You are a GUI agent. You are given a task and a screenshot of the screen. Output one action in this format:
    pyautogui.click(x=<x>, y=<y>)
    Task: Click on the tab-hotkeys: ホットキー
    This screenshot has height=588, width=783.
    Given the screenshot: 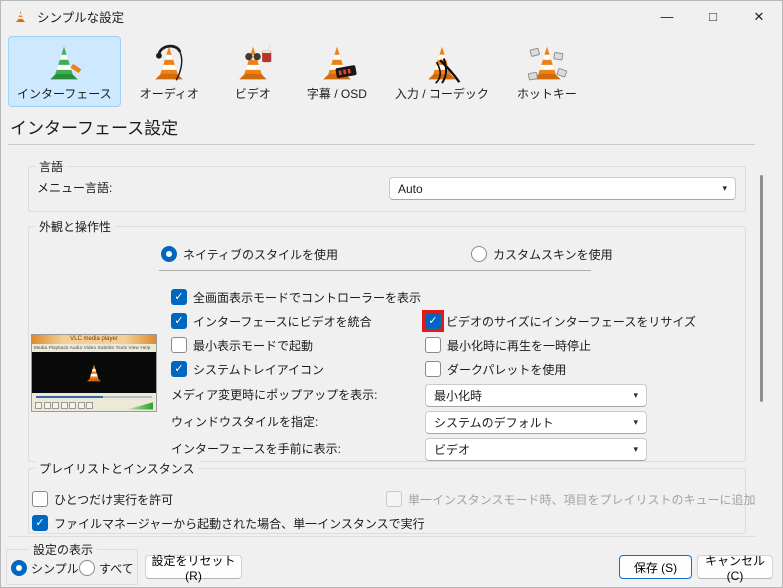 What is the action you would take?
    pyautogui.click(x=547, y=71)
    